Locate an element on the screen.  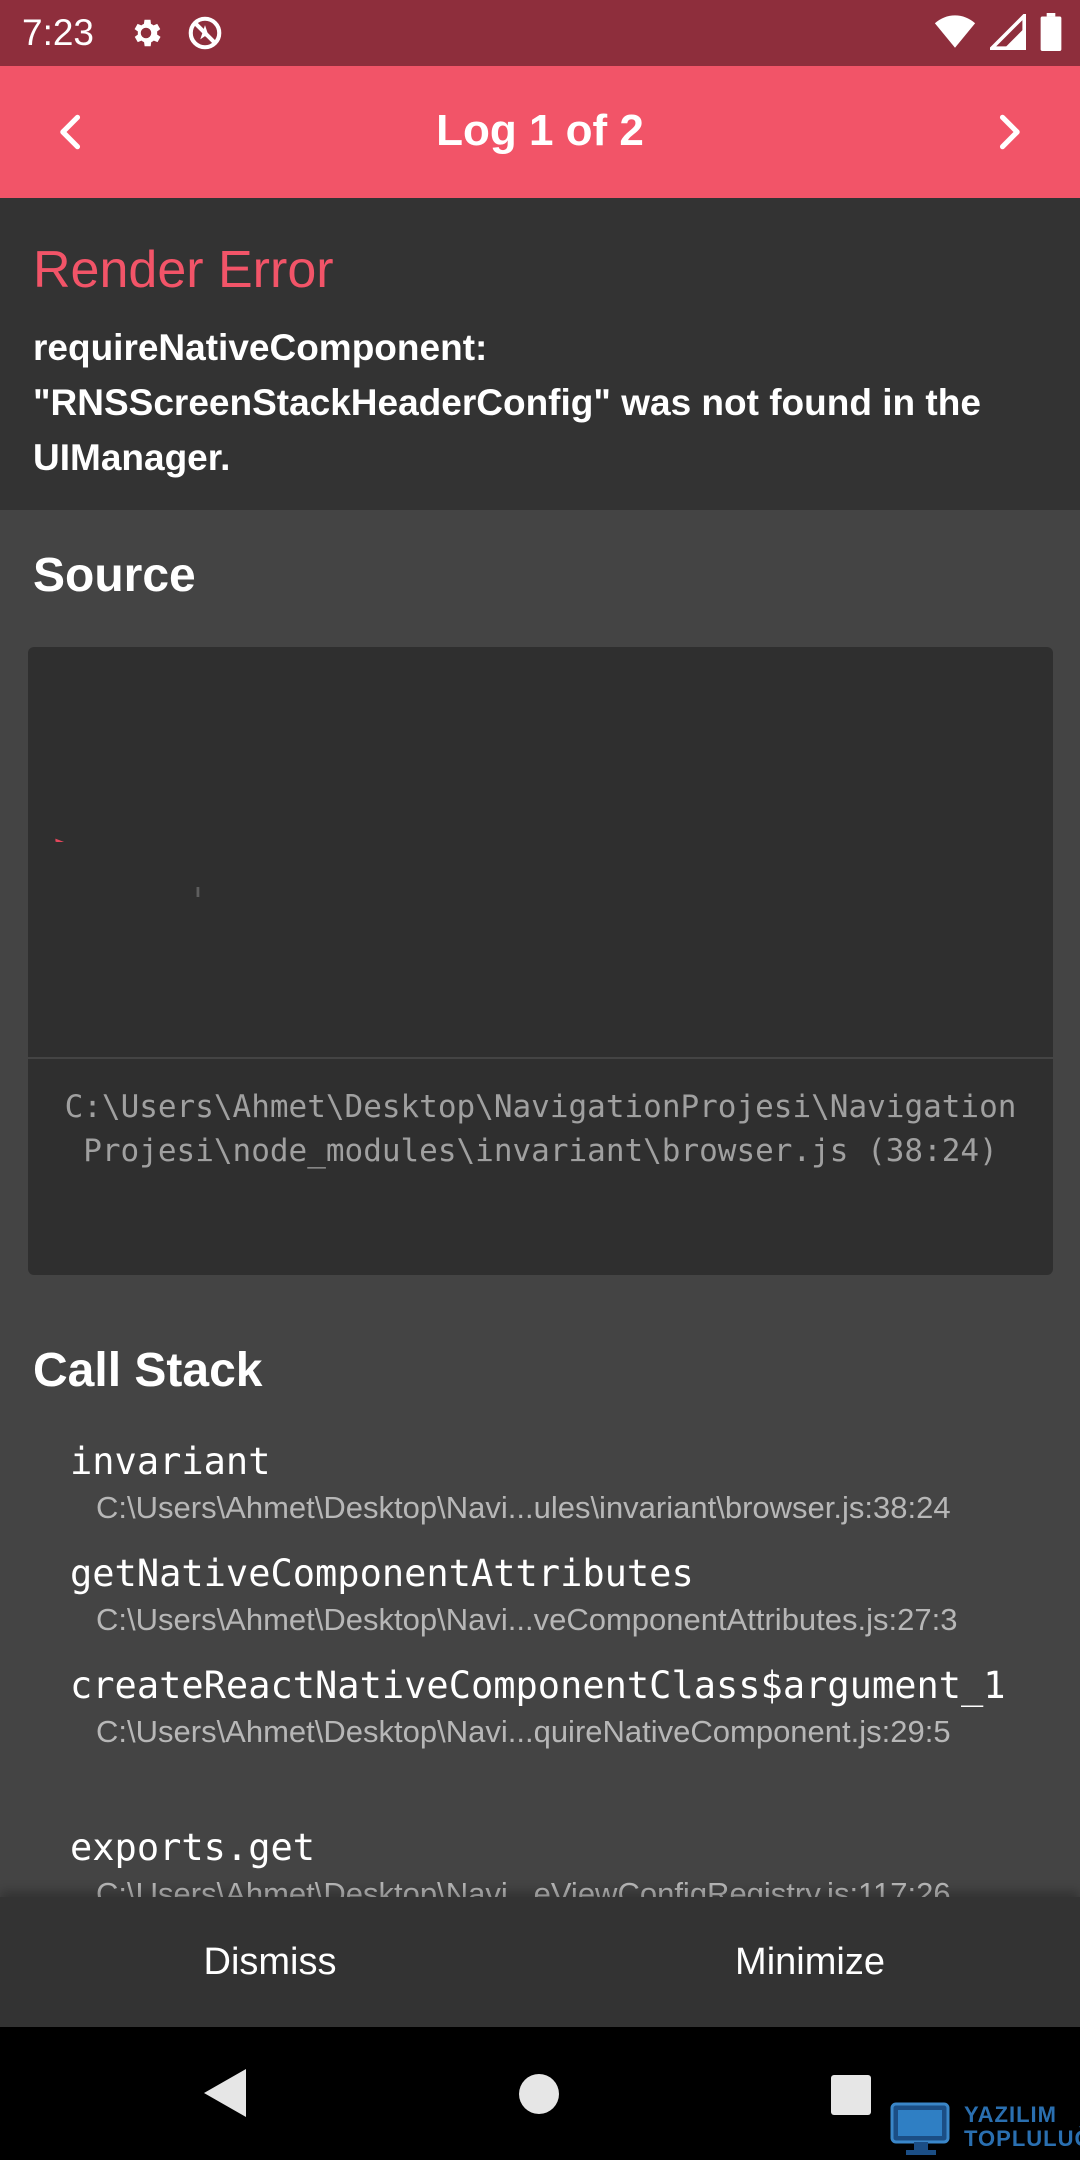
code-divider is located at coordinates (540, 1058).